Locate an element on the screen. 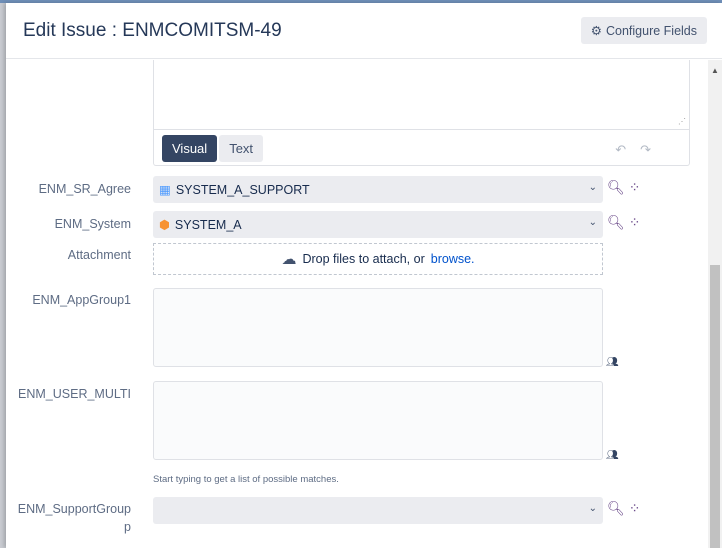 The width and height of the screenshot is (722, 548). system-select: ⬢ SYSTEM_A ⌄ is located at coordinates (378, 224).